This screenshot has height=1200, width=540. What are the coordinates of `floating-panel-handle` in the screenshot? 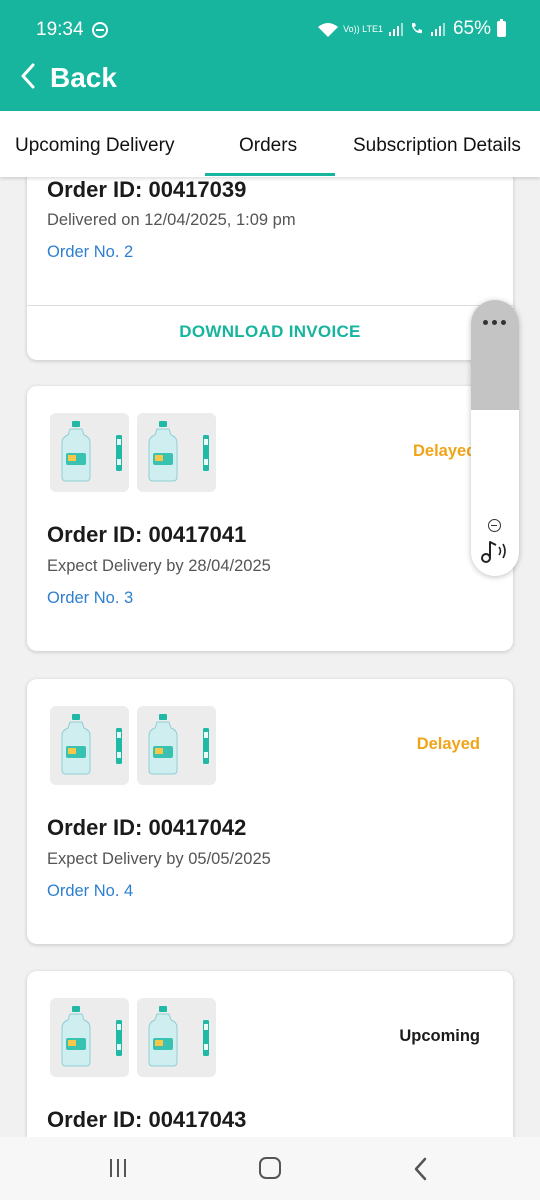 It's located at (495, 355).